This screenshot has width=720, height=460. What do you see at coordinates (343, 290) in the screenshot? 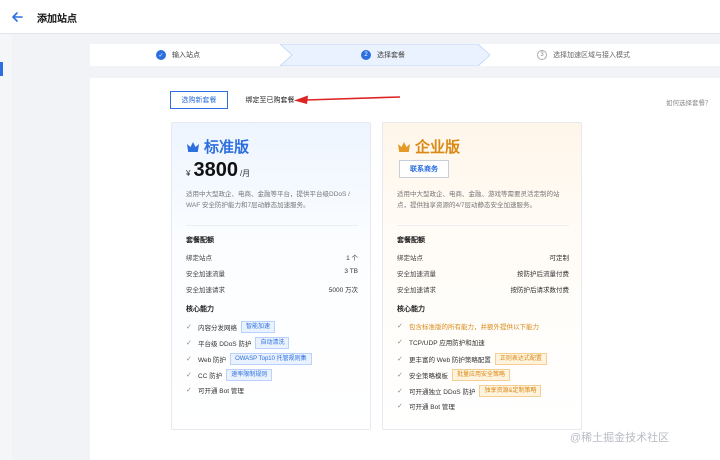
I see `config-value: 5000 万次` at bounding box center [343, 290].